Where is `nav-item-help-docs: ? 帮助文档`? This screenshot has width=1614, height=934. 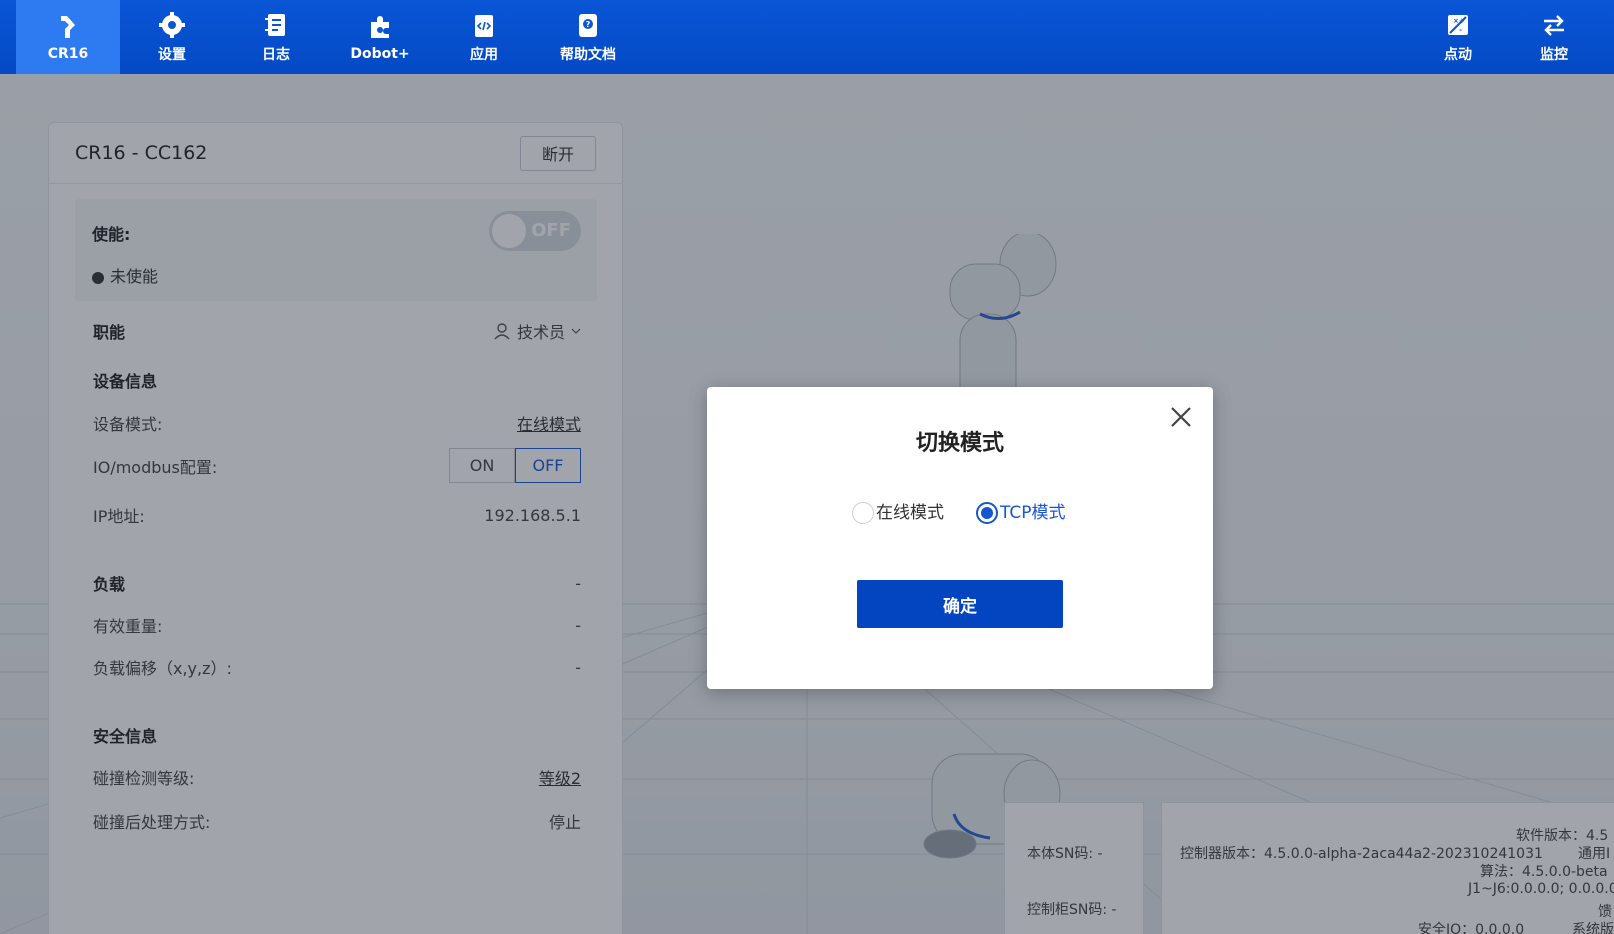 nav-item-help-docs: ? 帮助文档 is located at coordinates (588, 37).